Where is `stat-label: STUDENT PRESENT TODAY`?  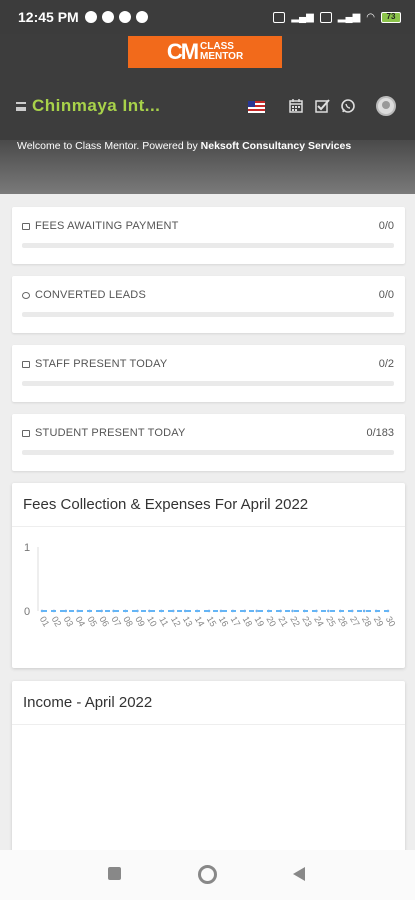
stat-label: STUDENT PRESENT TODAY is located at coordinates (104, 433).